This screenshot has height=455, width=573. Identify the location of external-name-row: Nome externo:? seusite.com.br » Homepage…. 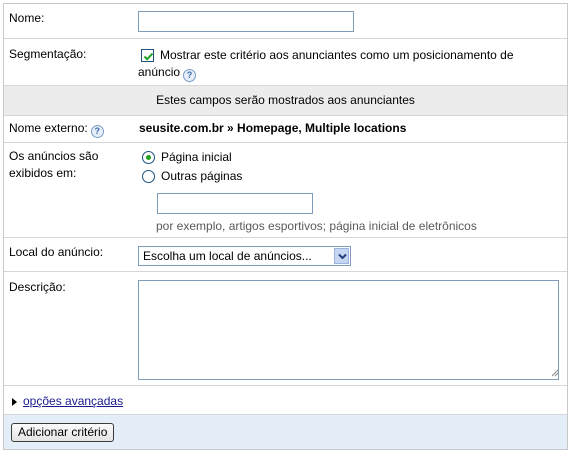
(285, 129).